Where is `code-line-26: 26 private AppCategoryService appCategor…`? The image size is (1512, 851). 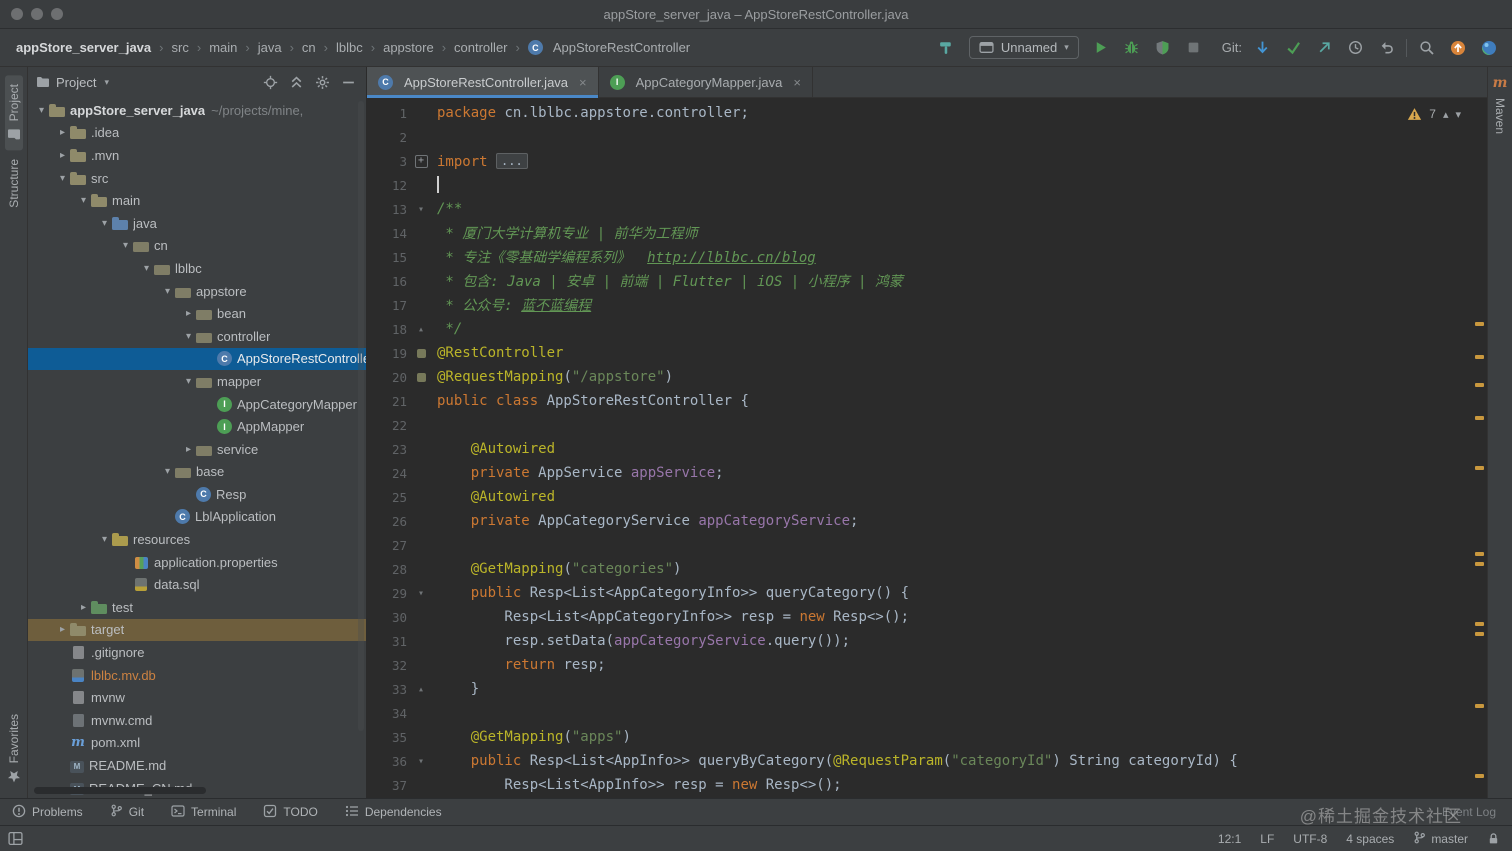
code-line-26: 26 private AppCategoryService appCategor… is located at coordinates (927, 521).